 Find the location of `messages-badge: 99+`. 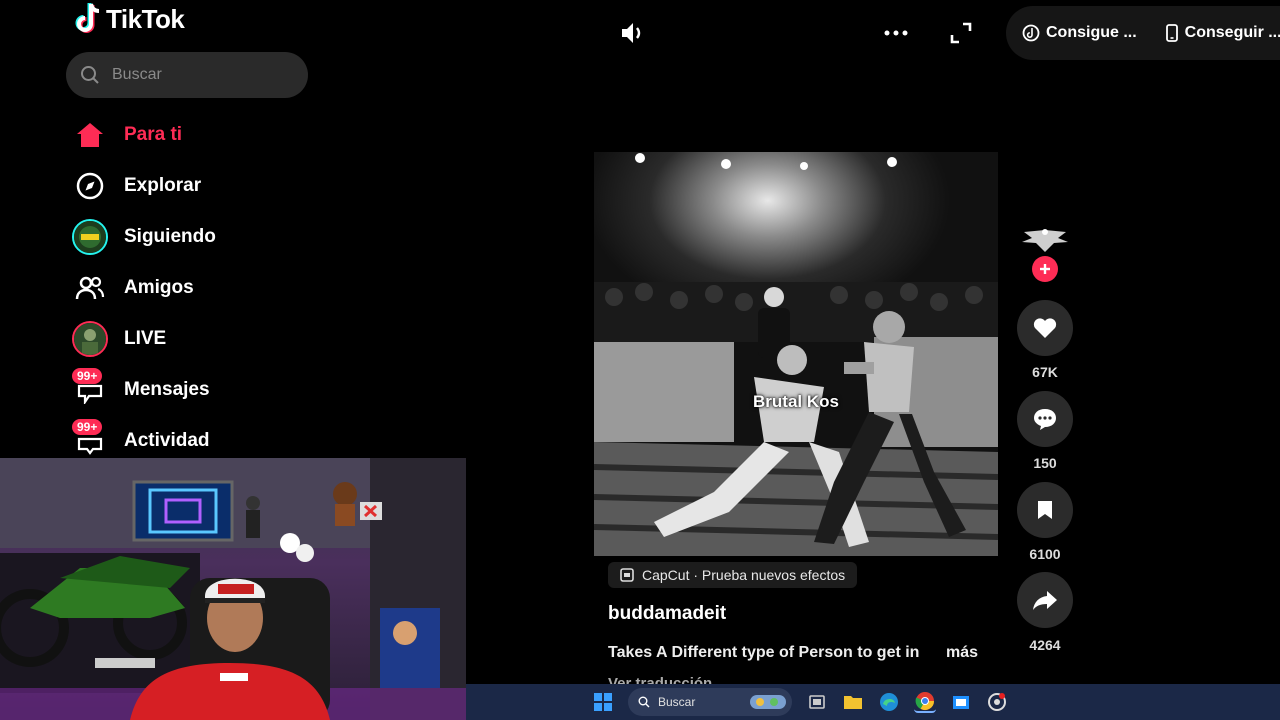

messages-badge: 99+ is located at coordinates (87, 376).